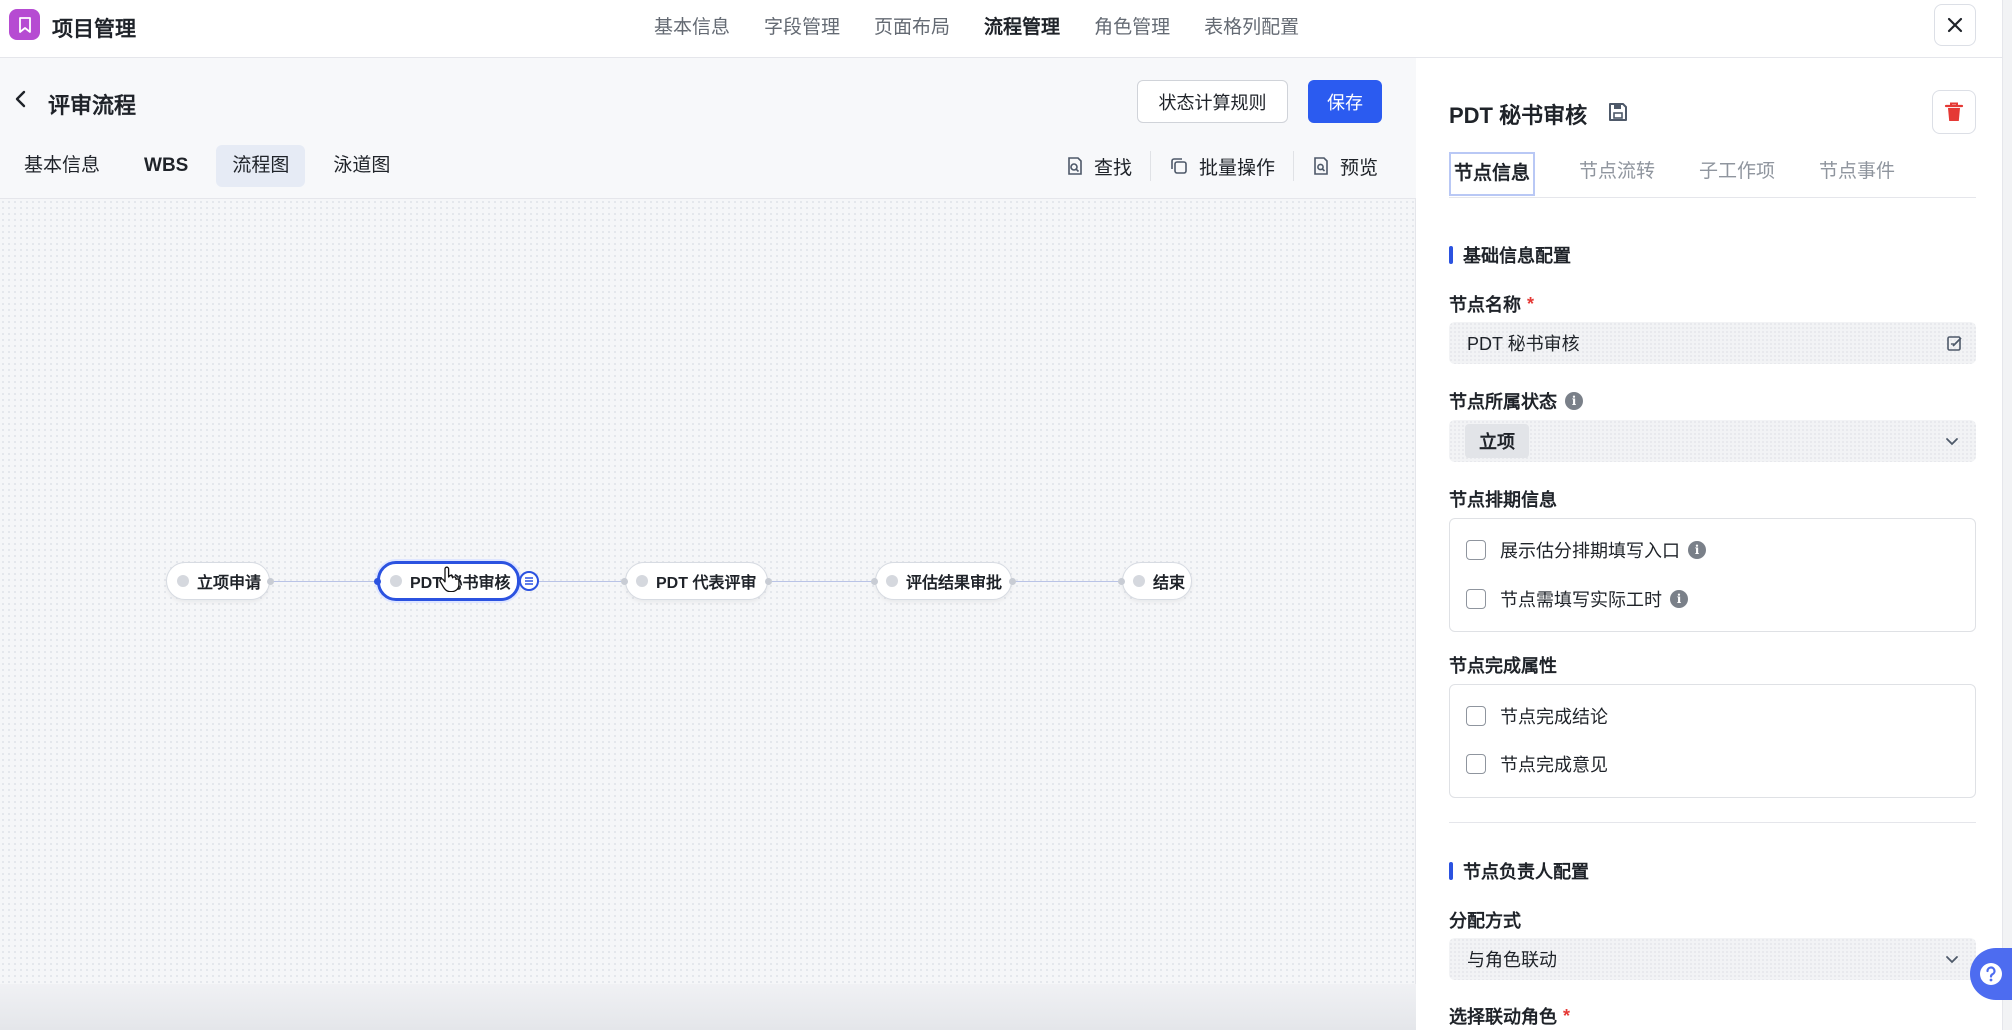 This screenshot has height=1030, width=2012. What do you see at coordinates (261, 166) in the screenshot?
I see `tab-flowchart: 流程图` at bounding box center [261, 166].